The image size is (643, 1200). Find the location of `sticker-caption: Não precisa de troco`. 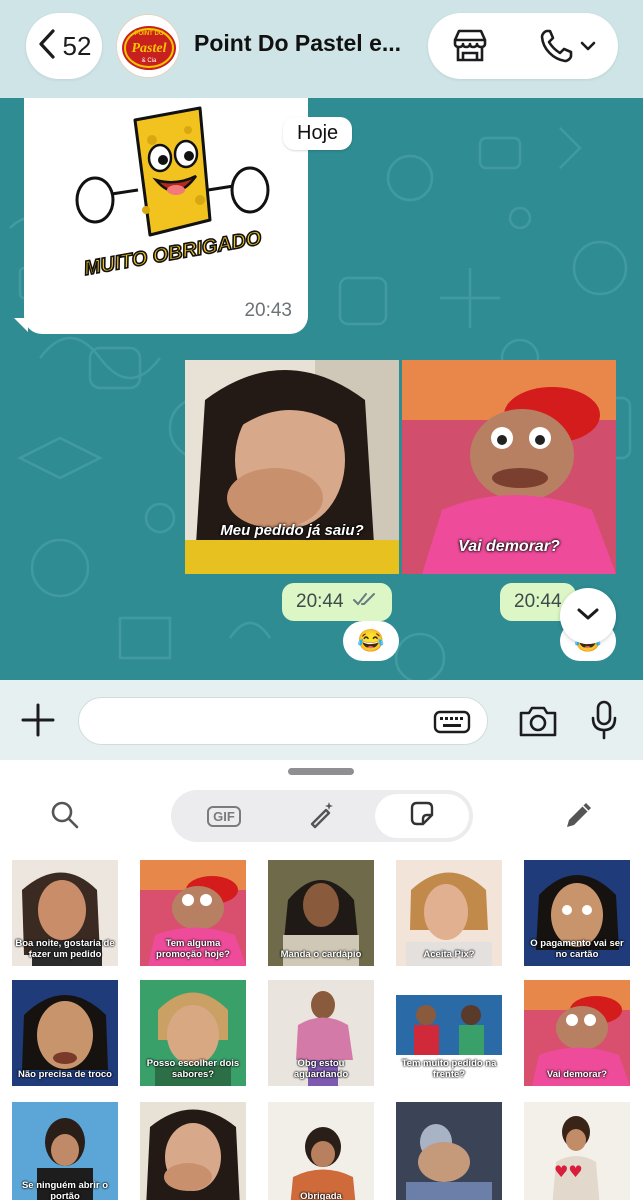

sticker-caption: Não precisa de troco is located at coordinates (65, 1074).